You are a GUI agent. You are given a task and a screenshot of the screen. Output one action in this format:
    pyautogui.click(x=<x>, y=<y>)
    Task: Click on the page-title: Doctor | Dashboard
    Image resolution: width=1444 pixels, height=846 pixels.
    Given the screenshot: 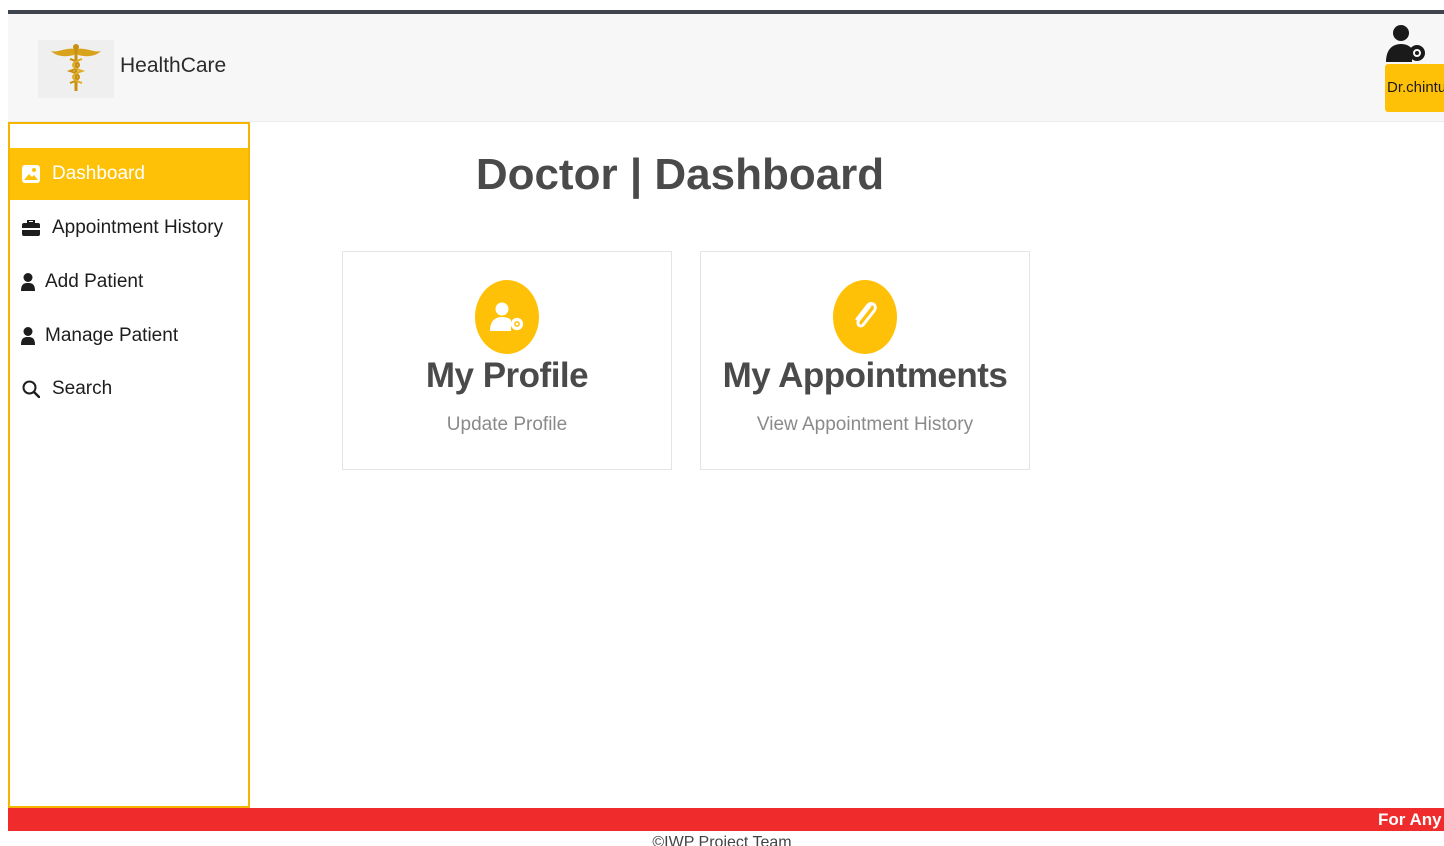 What is the action you would take?
    pyautogui.click(x=680, y=174)
    